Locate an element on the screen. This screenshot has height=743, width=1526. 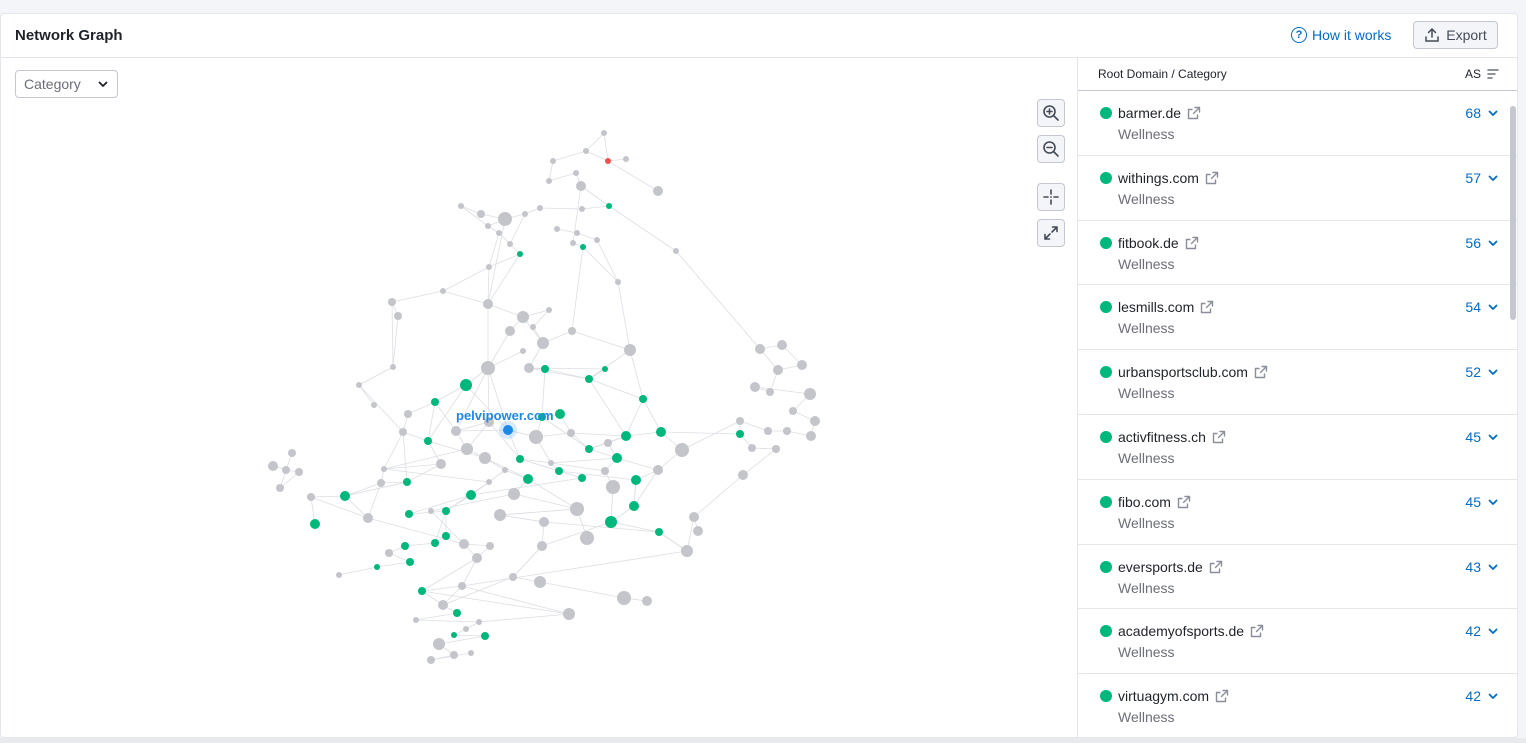
zoom-out-button is located at coordinates (1051, 149).